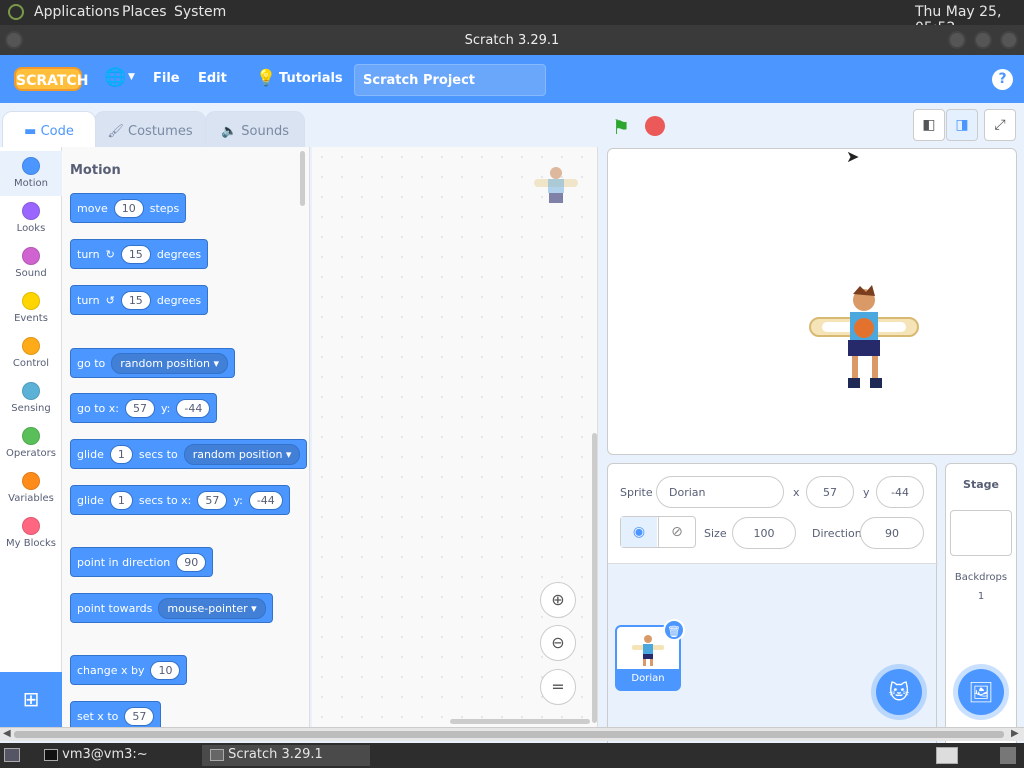 This screenshot has width=1024, height=768. Describe the element at coordinates (957, 40) in the screenshot. I see `minimize-icon` at that location.